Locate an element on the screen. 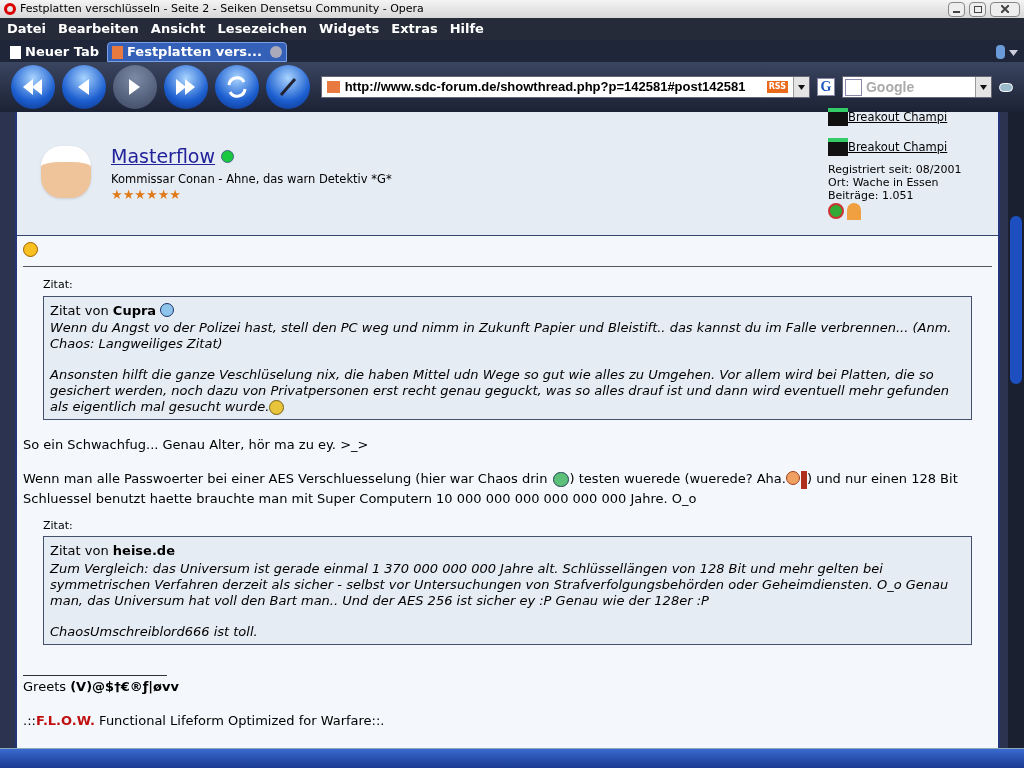 The image size is (1024, 768). search-engine-button: G is located at coordinates (826, 87).